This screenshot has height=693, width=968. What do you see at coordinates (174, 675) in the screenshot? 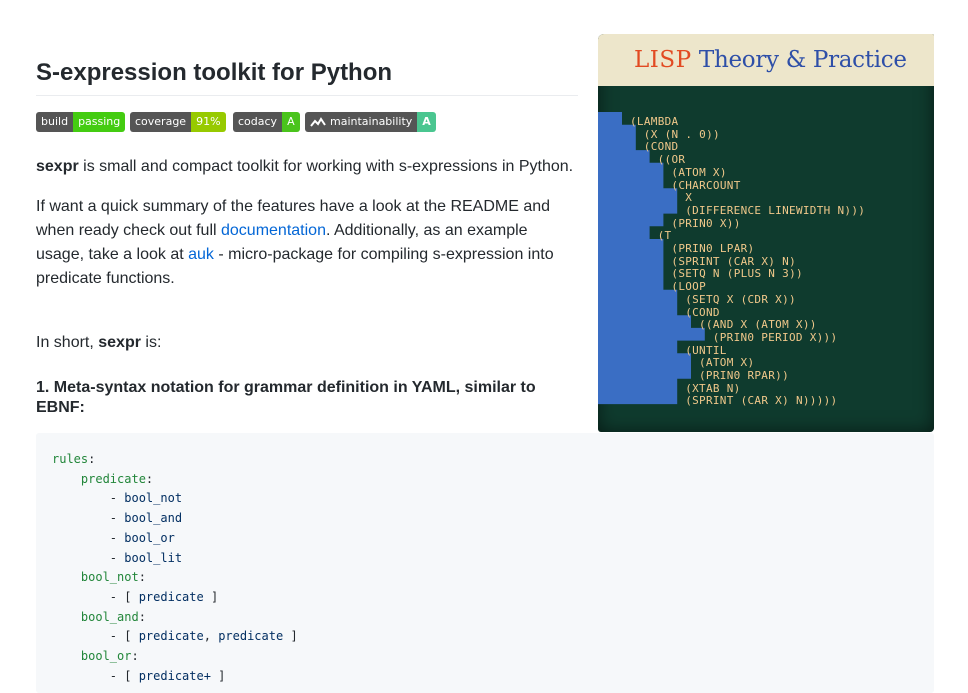
I see `yaml-value: predicate+` at bounding box center [174, 675].